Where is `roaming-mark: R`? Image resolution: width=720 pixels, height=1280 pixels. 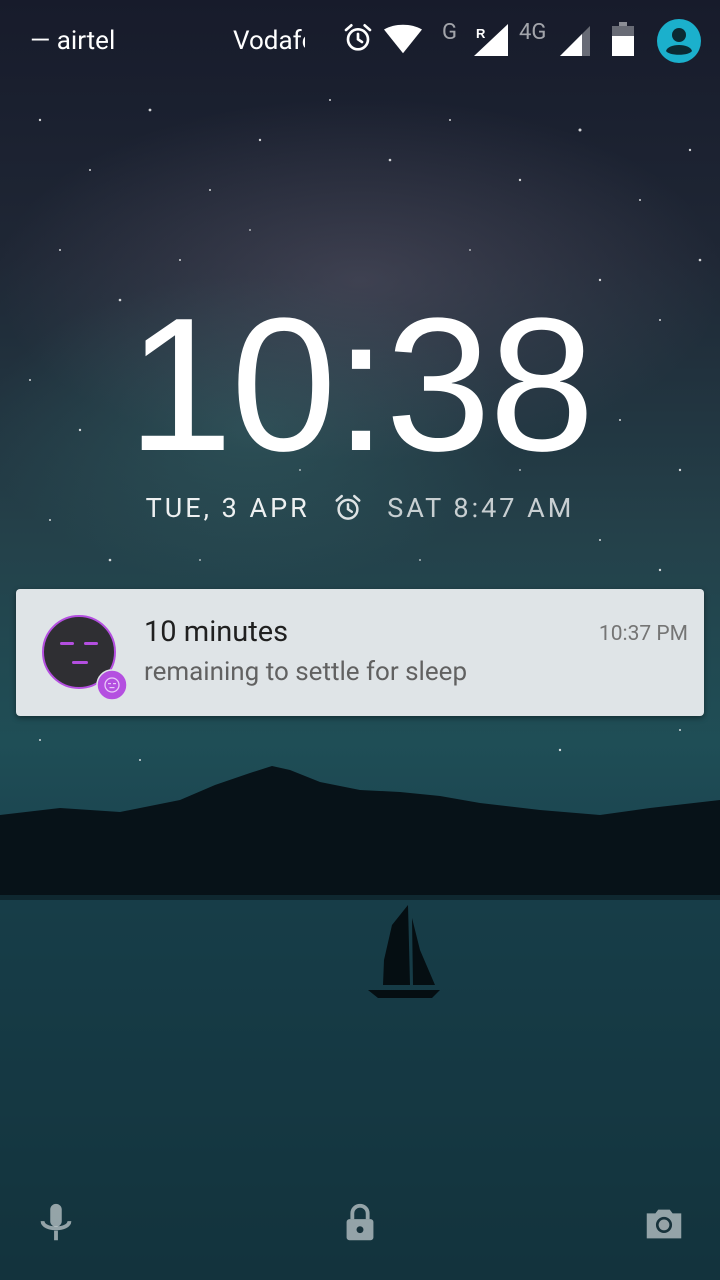
roaming-mark: R is located at coordinates (481, 33).